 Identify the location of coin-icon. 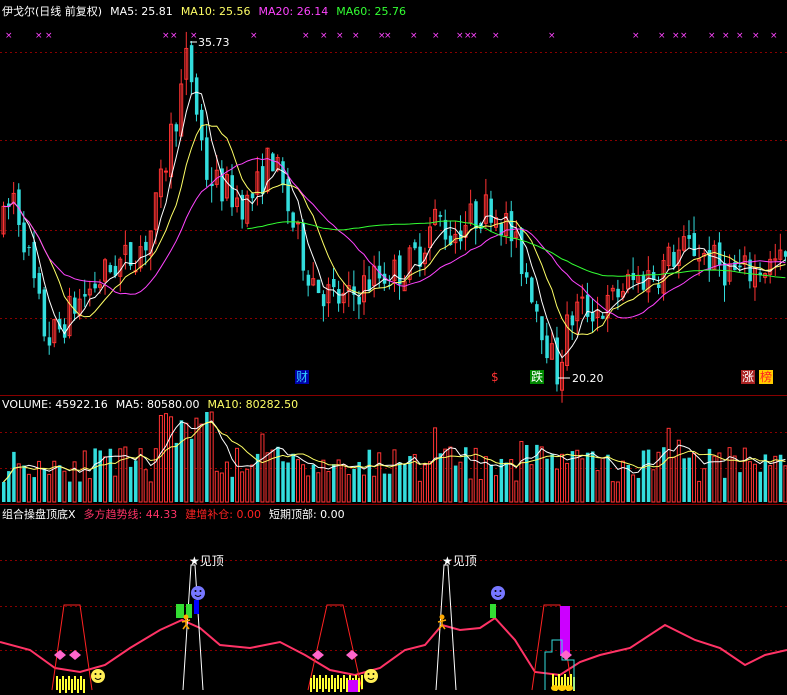
(569, 688).